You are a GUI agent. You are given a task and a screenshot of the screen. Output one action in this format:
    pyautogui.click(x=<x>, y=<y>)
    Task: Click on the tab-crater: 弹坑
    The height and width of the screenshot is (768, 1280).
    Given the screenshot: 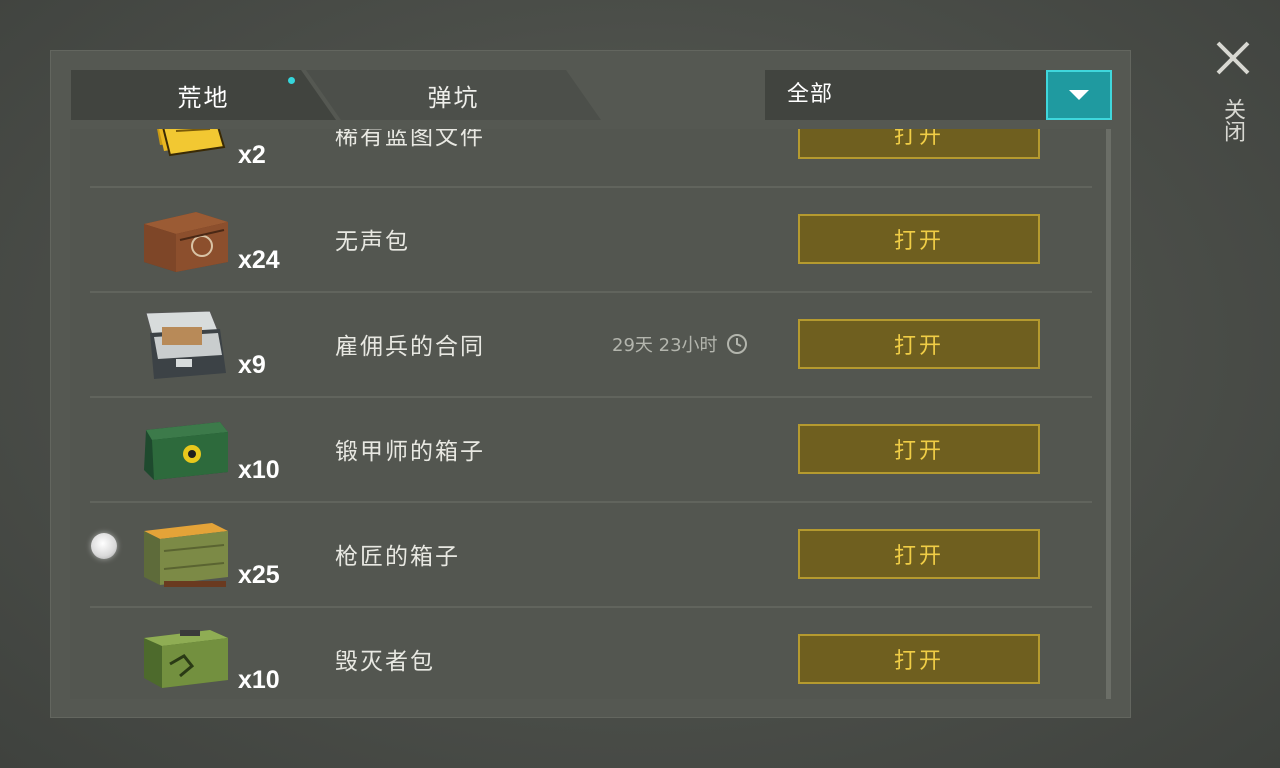 What is the action you would take?
    pyautogui.click(x=453, y=95)
    